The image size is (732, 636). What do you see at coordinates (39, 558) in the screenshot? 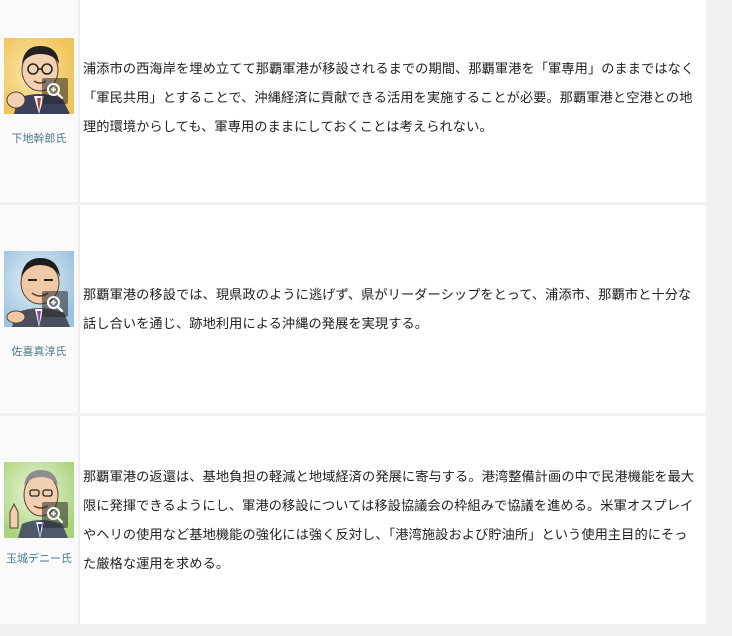
I see `candidate-name: 玉城デニー氏` at bounding box center [39, 558].